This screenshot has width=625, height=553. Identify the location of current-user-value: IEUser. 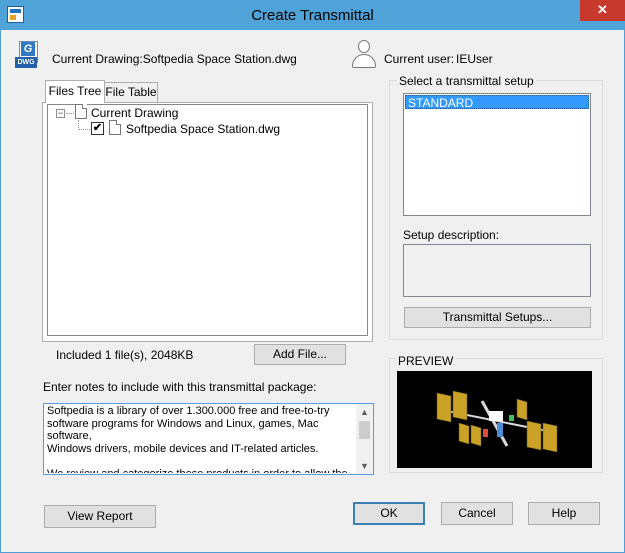
(474, 59).